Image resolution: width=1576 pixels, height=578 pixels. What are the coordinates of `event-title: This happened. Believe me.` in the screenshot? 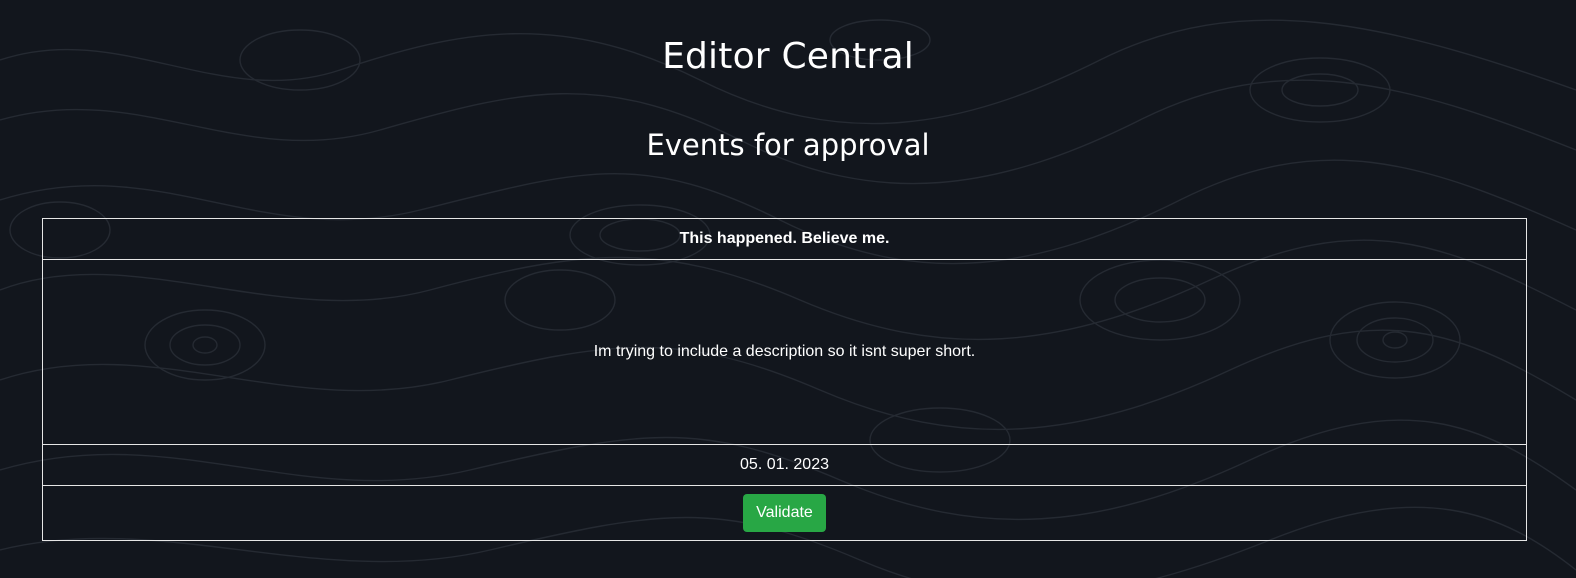 It's located at (784, 239).